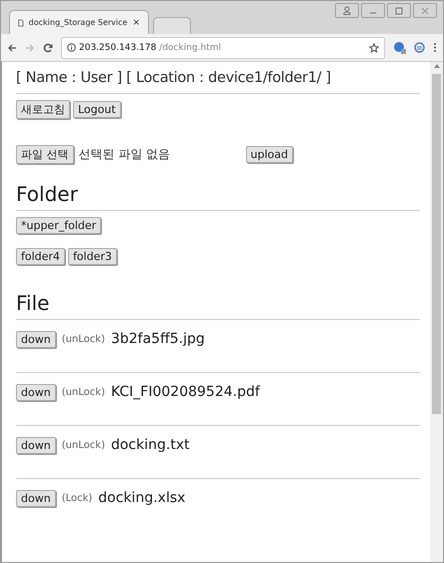 The image size is (444, 563). What do you see at coordinates (97, 109) in the screenshot?
I see `header-button: Logout` at bounding box center [97, 109].